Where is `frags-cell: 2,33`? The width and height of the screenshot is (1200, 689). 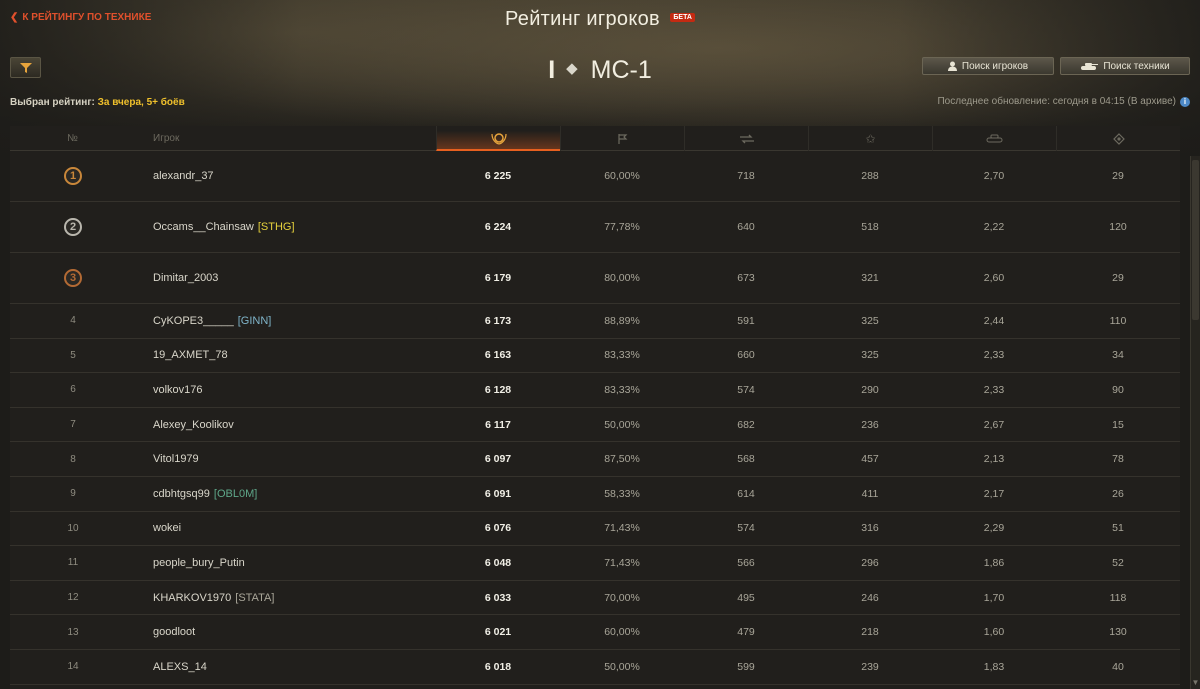 frags-cell: 2,33 is located at coordinates (994, 355).